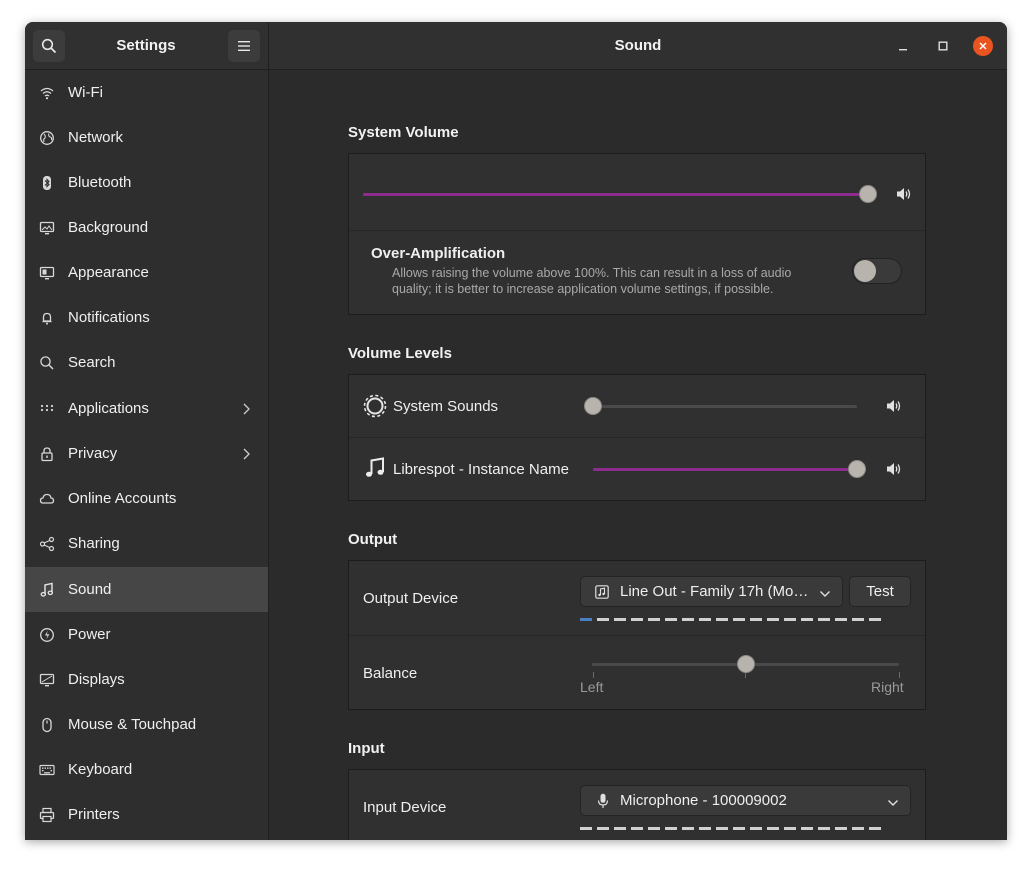 This screenshot has width=1032, height=869. What do you see at coordinates (100, 769) in the screenshot?
I see `sidebar-item-label: Keyboard` at bounding box center [100, 769].